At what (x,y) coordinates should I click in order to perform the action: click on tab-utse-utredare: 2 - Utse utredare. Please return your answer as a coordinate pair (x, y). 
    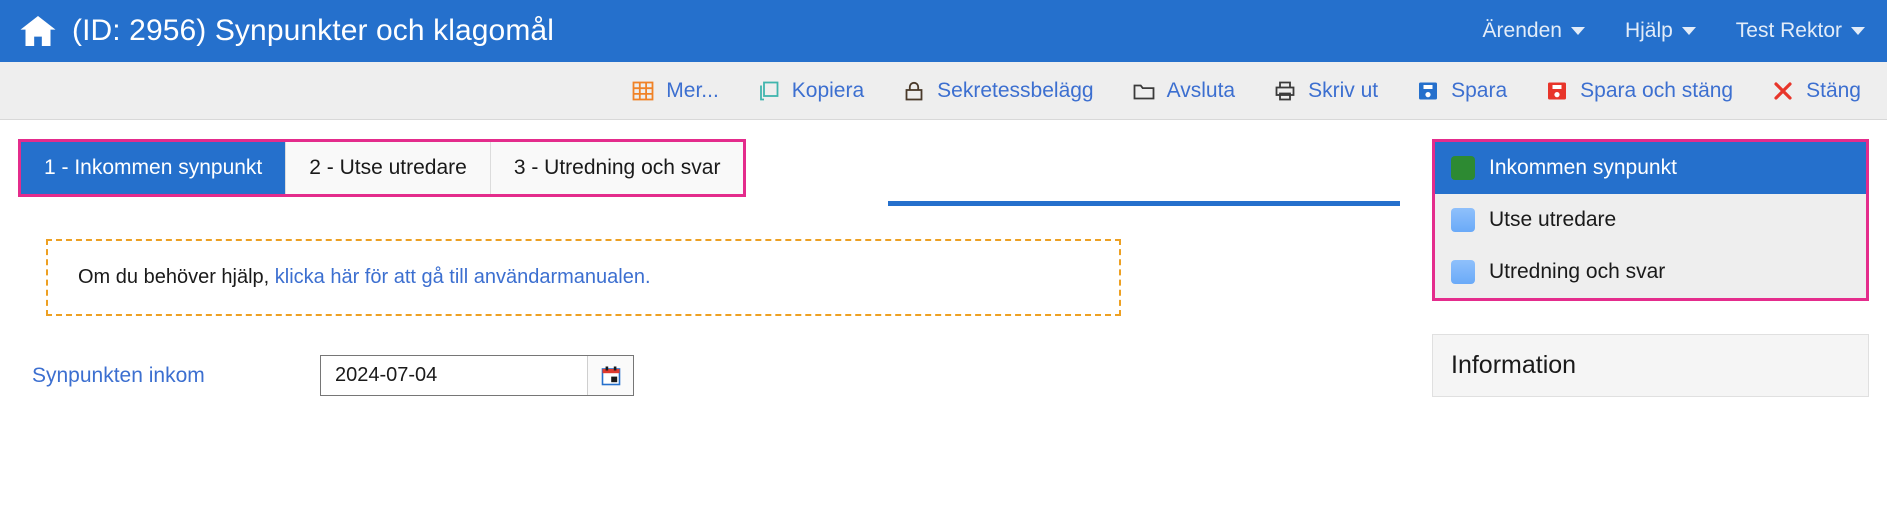
    Looking at the image, I should click on (388, 168).